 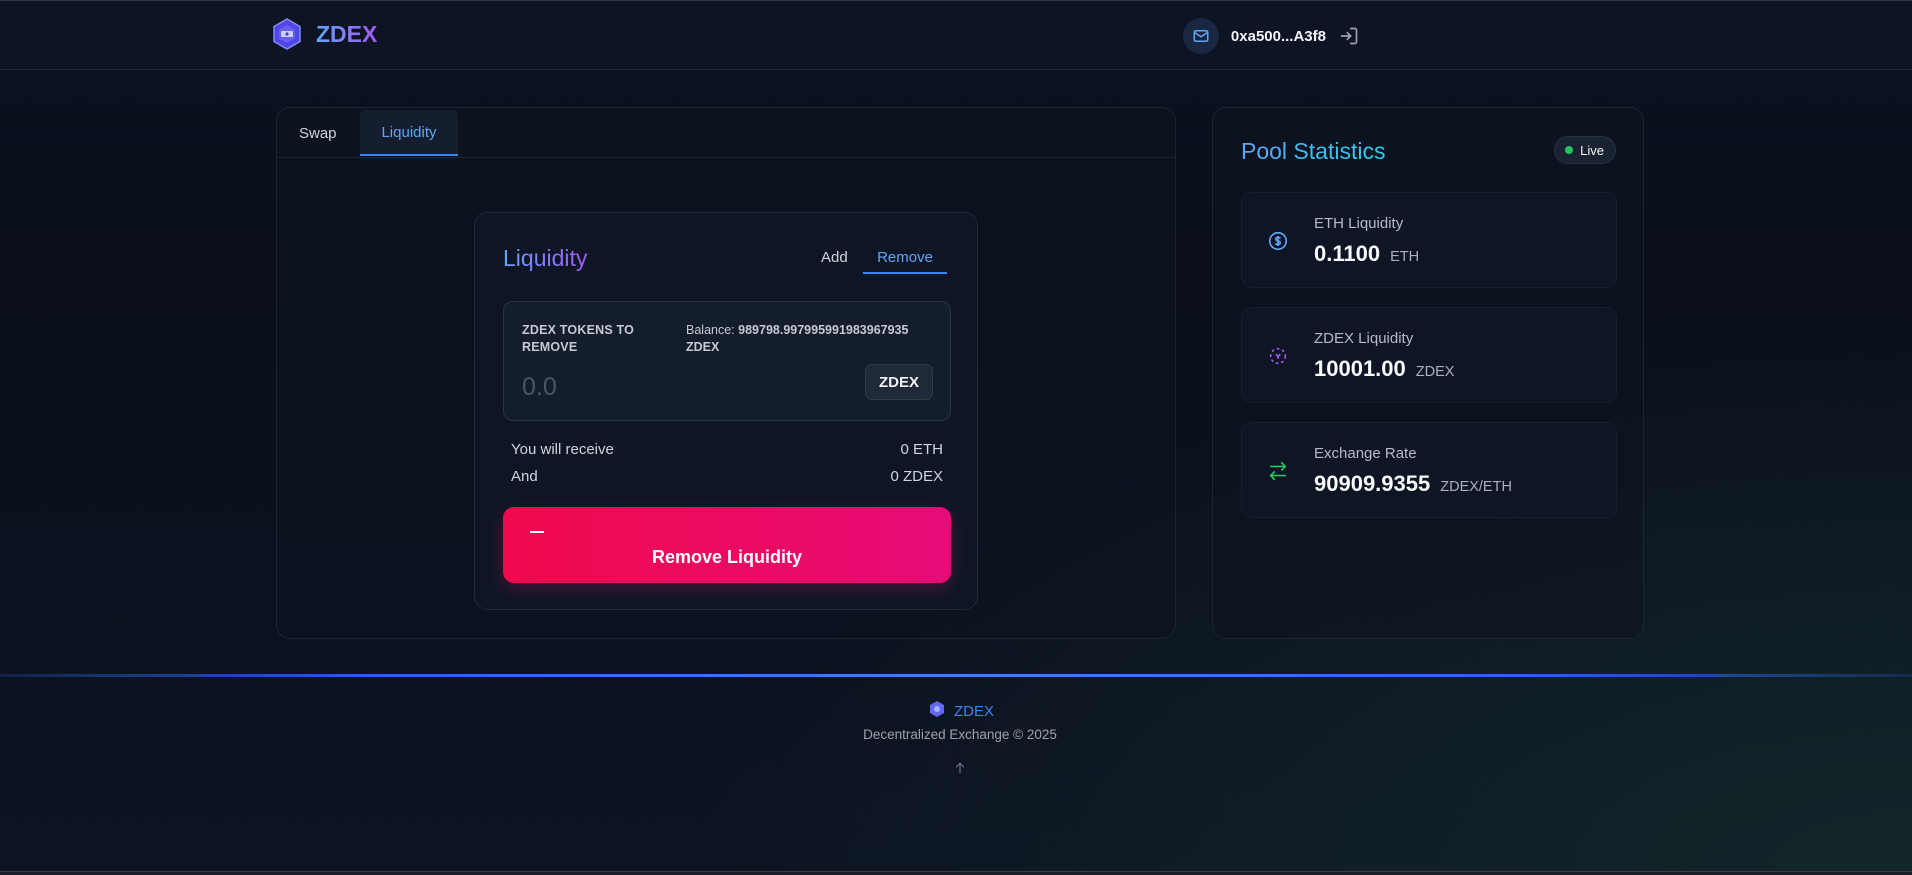 What do you see at coordinates (1278, 36) in the screenshot?
I see `wallet-address: 0xa500...A3f8` at bounding box center [1278, 36].